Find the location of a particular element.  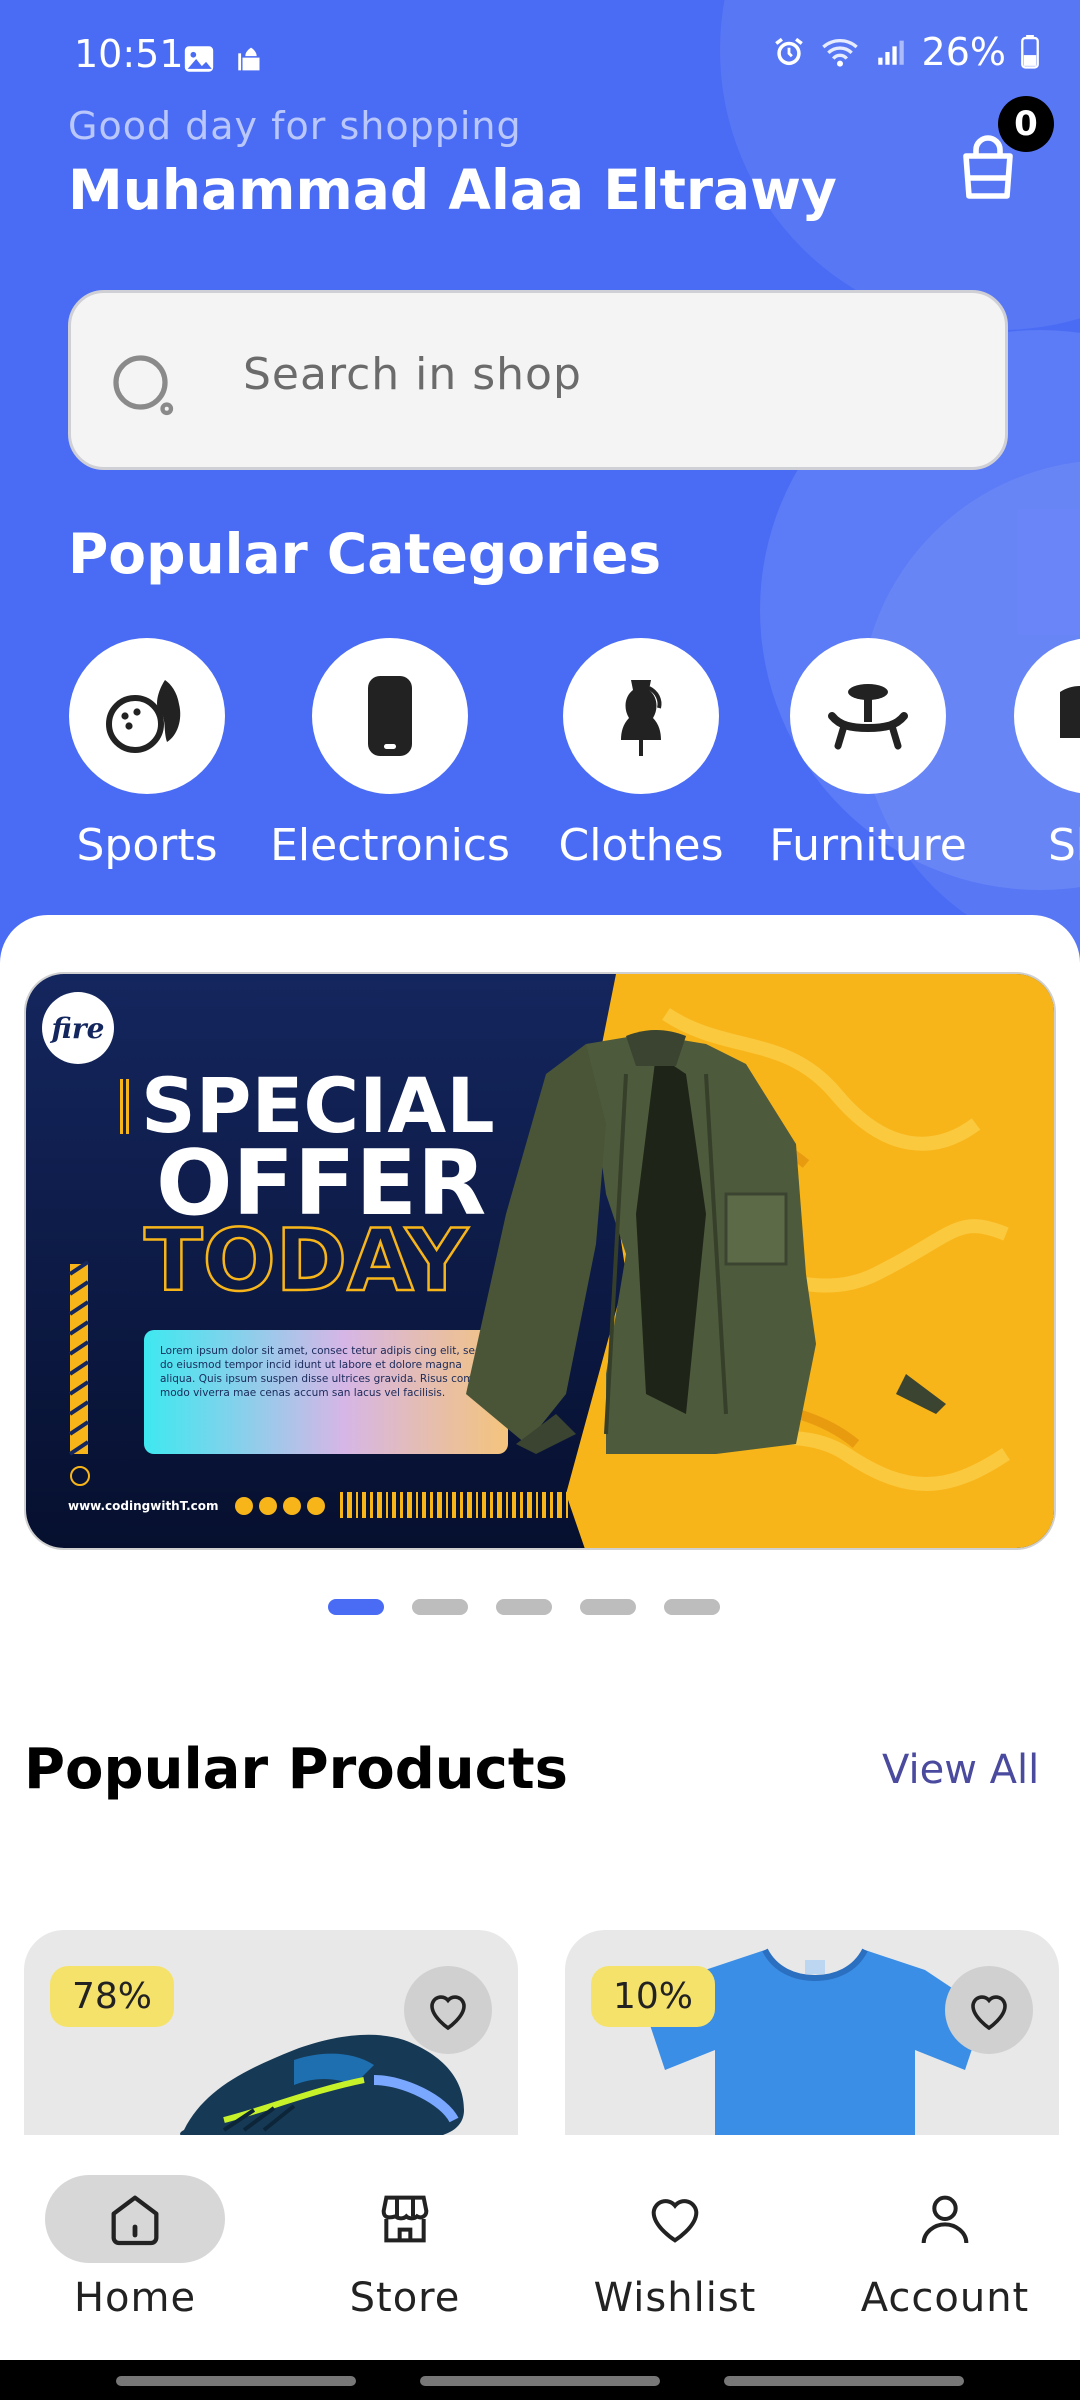

gallery-icon is located at coordinates (199, 59).